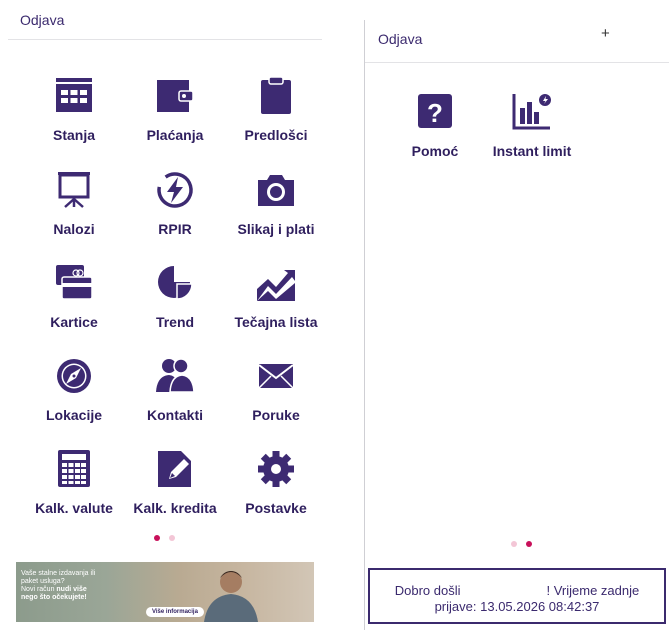 This screenshot has width=669, height=630. Describe the element at coordinates (276, 376) in the screenshot. I see `envelope-icon` at that location.